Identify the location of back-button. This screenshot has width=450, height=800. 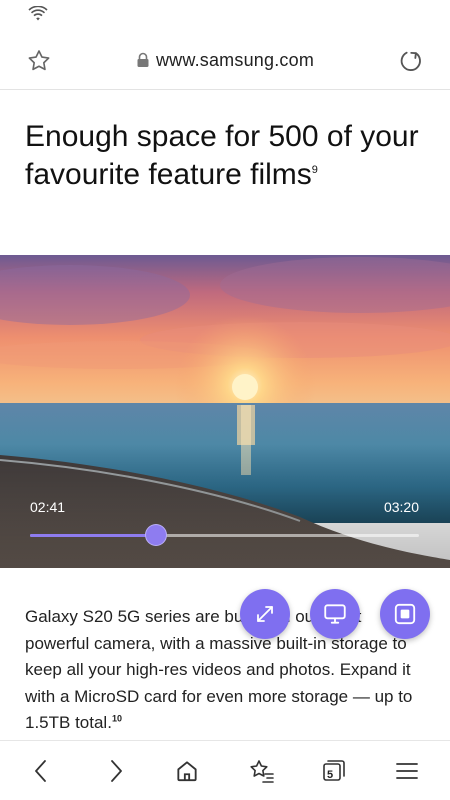
(41, 771).